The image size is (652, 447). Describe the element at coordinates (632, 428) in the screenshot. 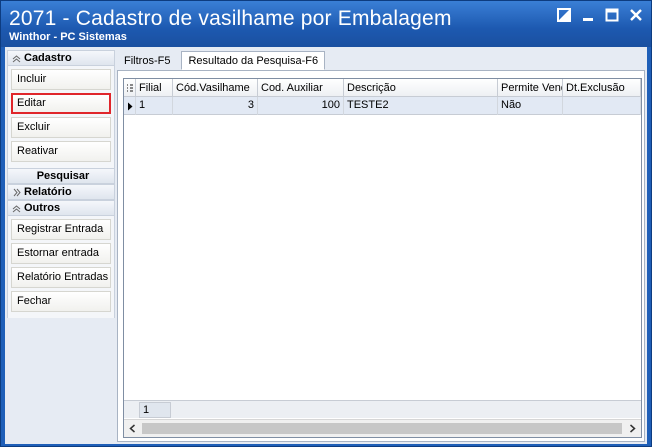

I see `scroll-right-icon` at that location.